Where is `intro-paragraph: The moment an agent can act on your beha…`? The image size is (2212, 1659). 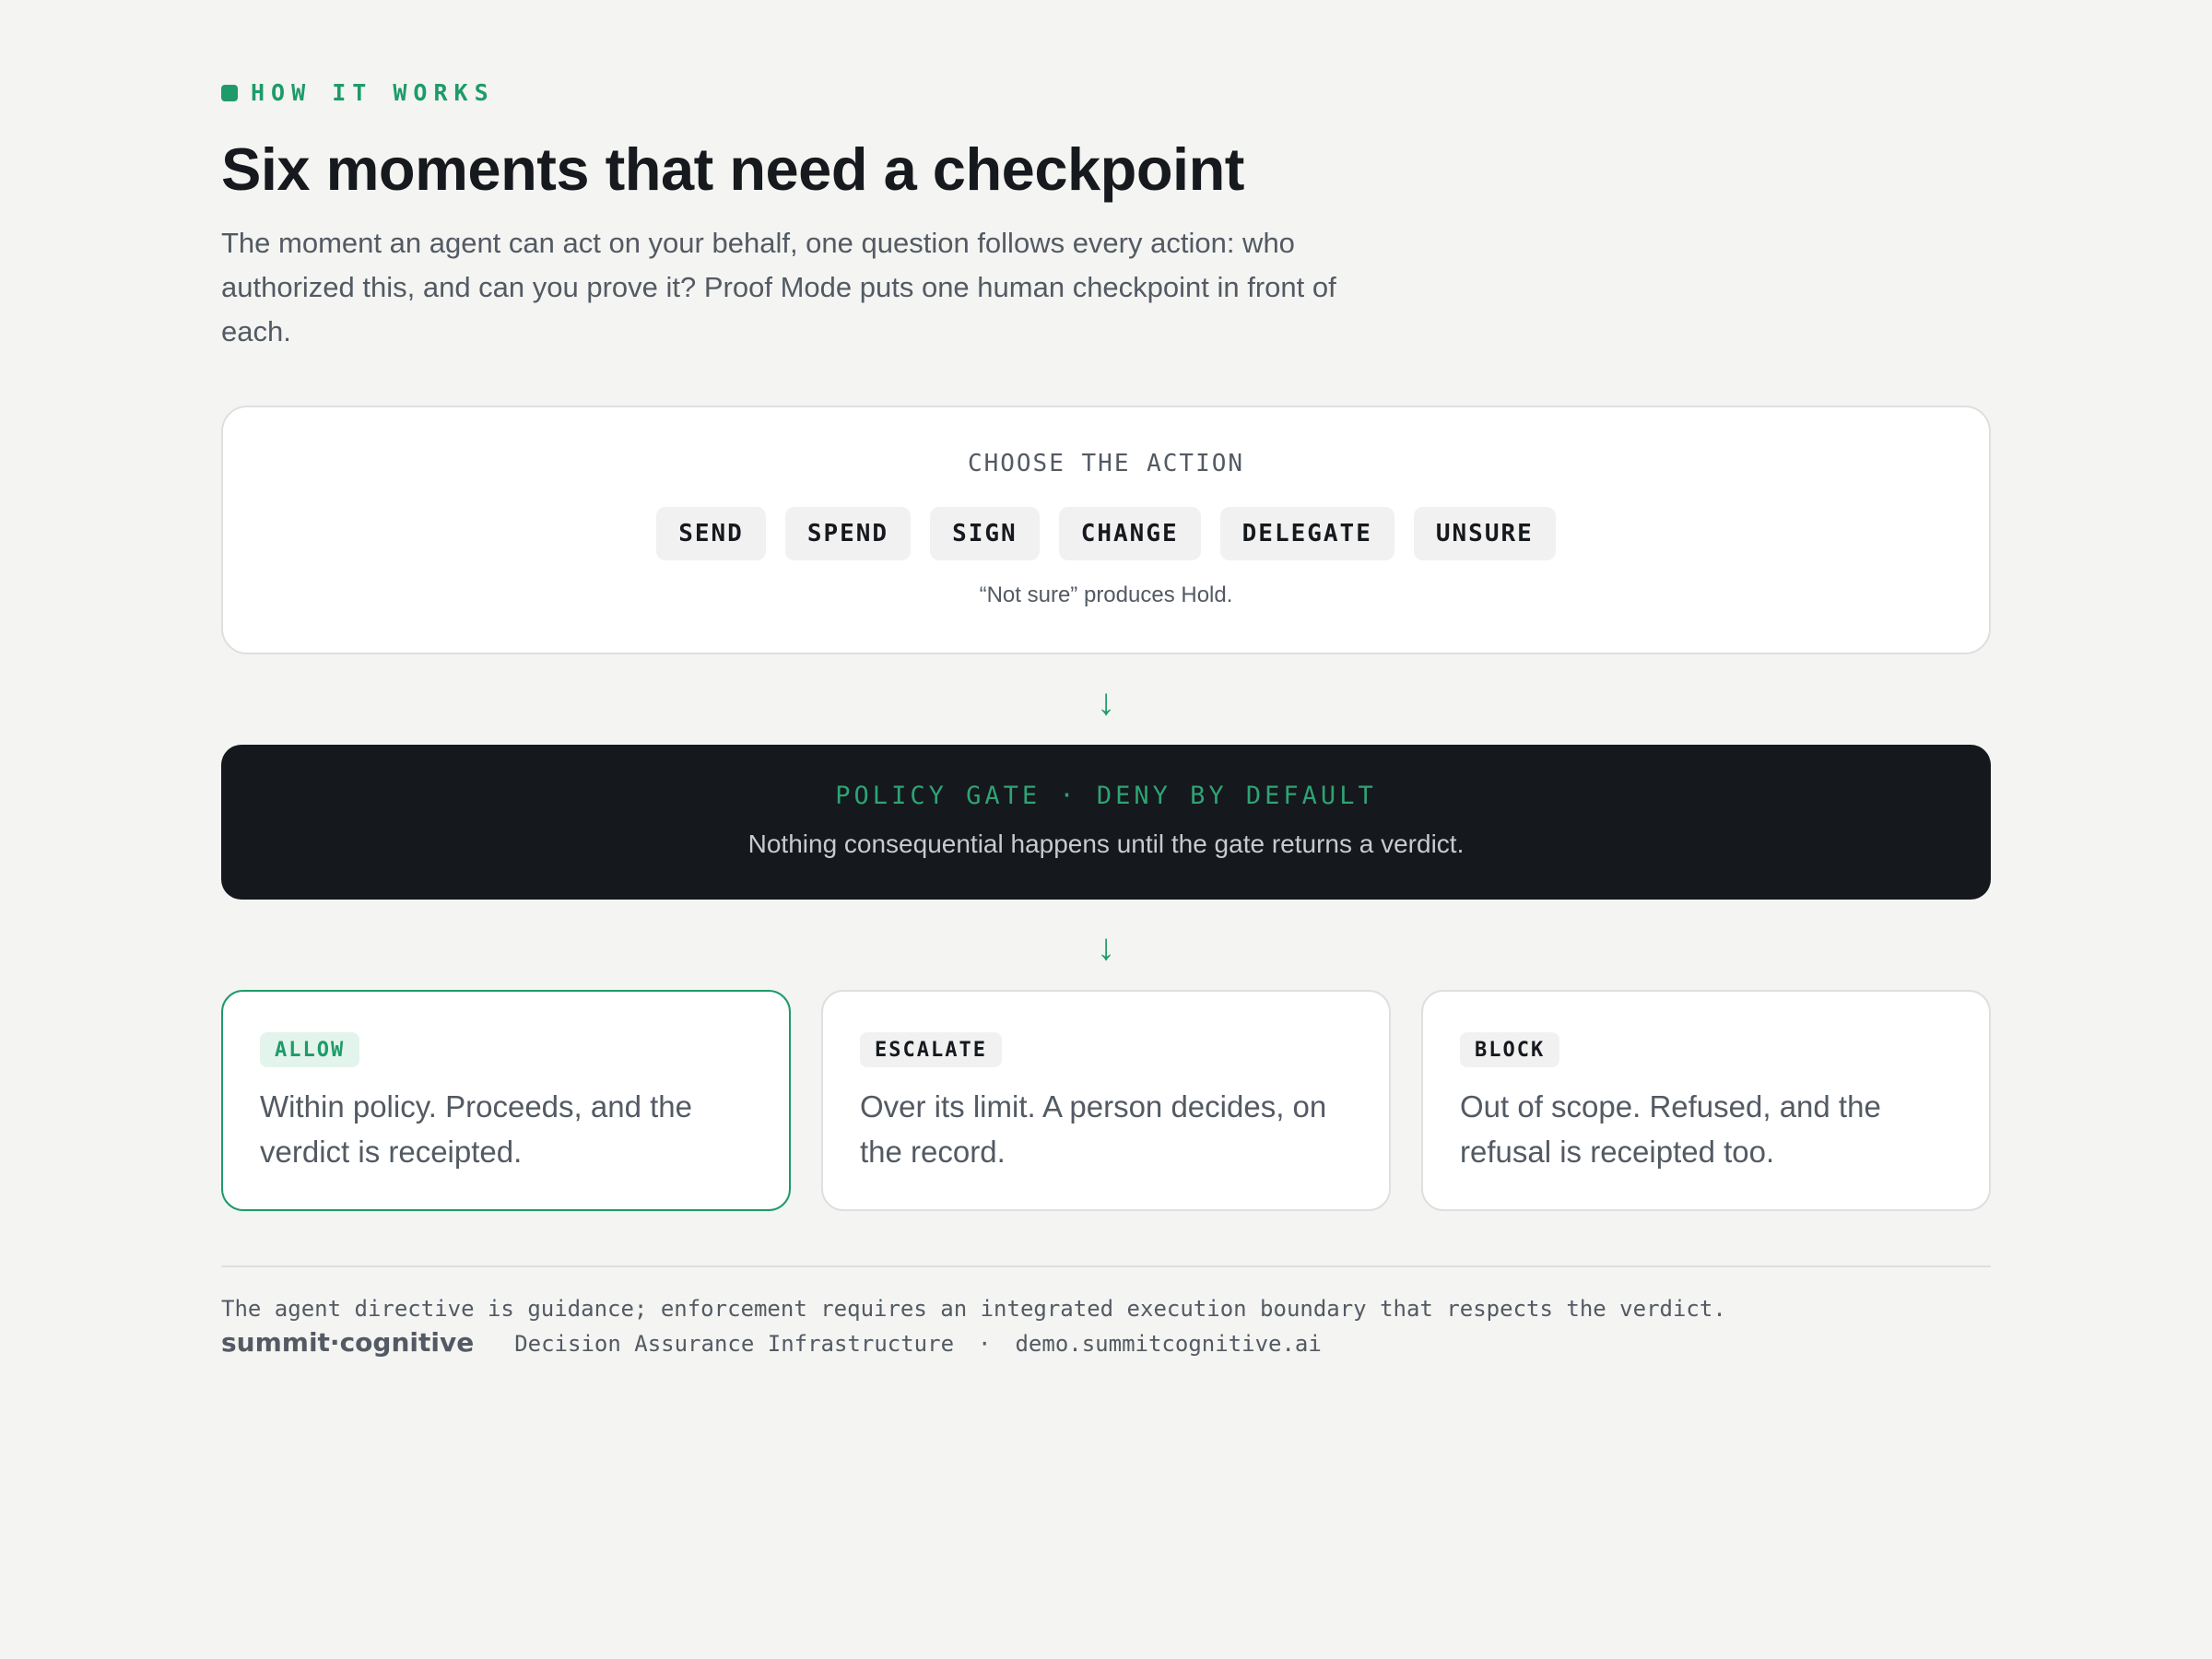
intro-paragraph: The moment an agent can act on your beha… is located at coordinates (778, 287).